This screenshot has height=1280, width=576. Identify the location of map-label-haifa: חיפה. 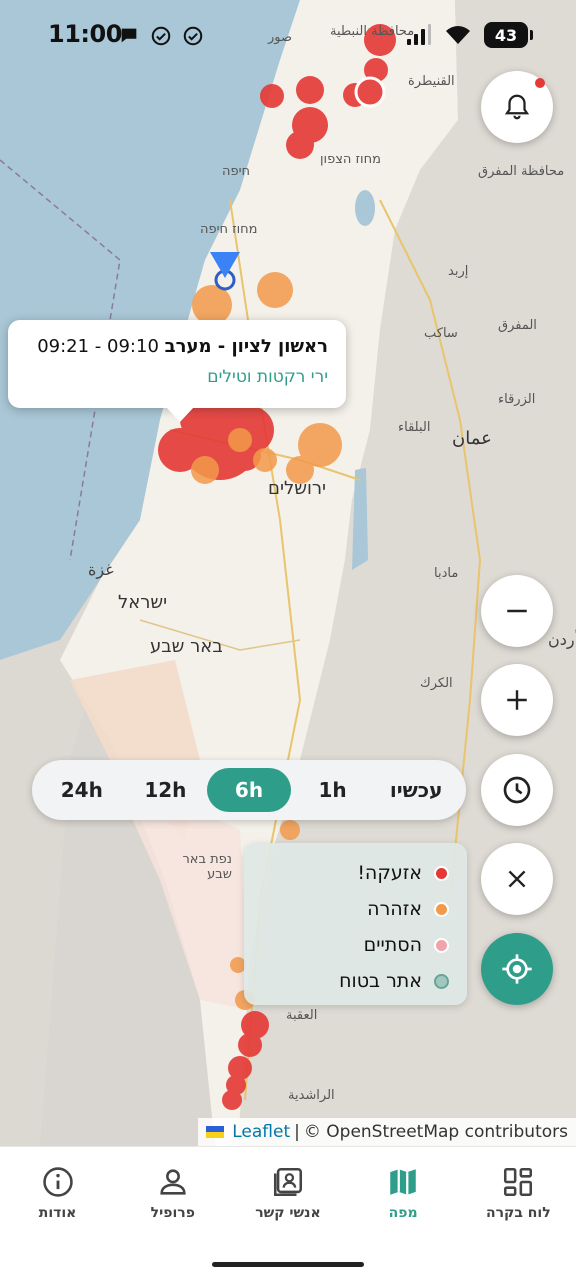
(236, 171).